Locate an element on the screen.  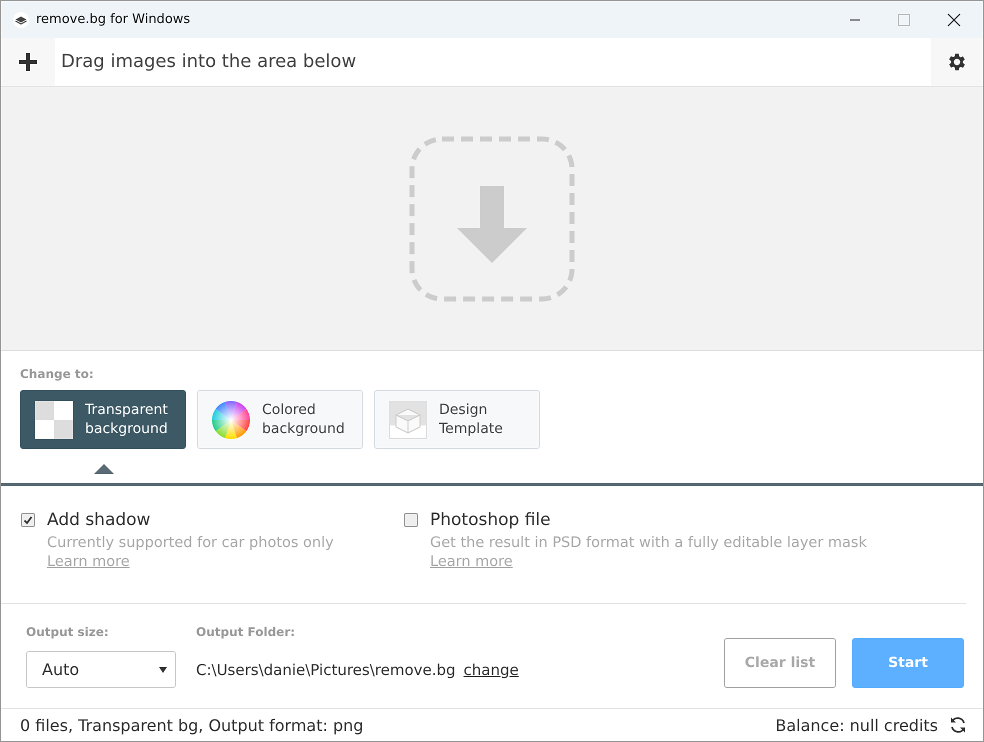
settings-icon is located at coordinates (957, 62).